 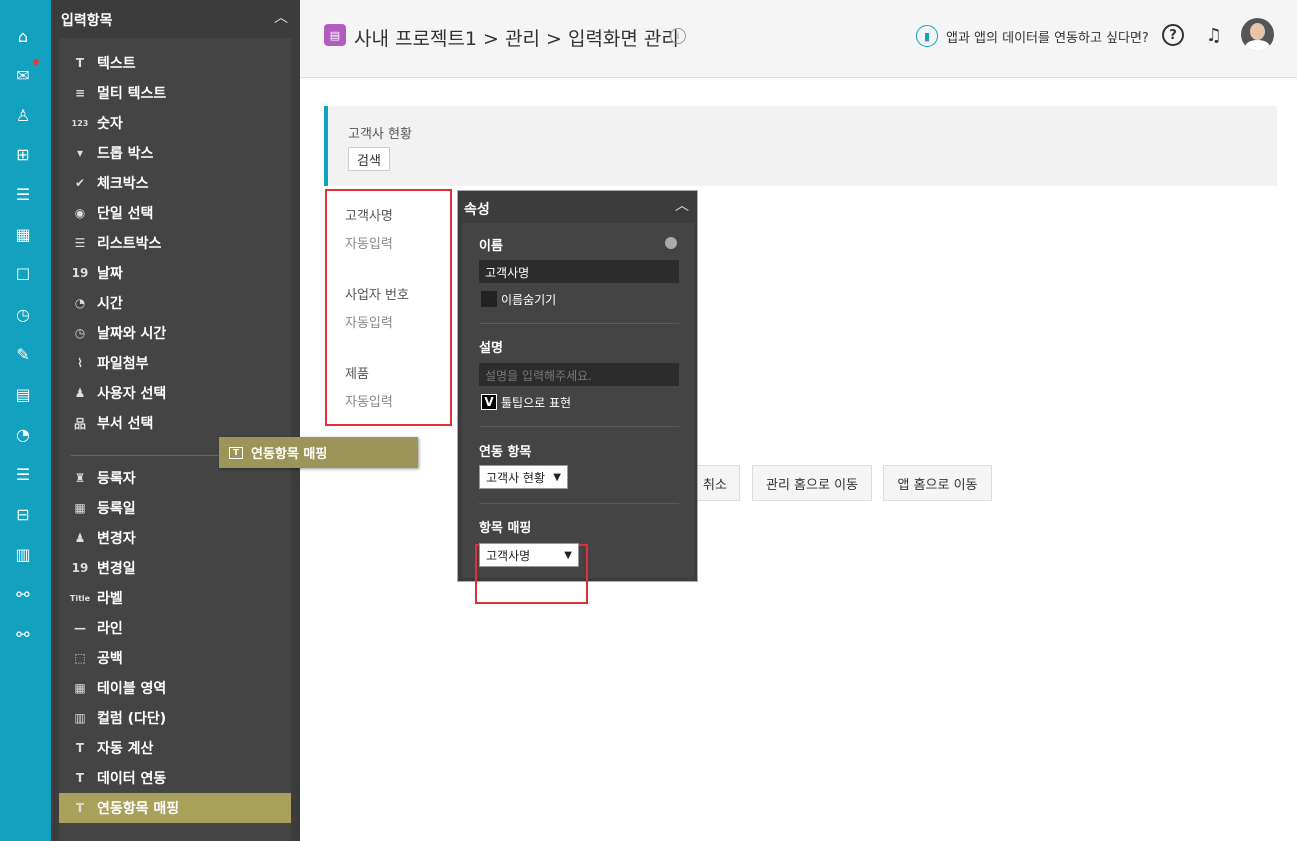 What do you see at coordinates (138, 809) in the screenshot?
I see `palette-item-label: 연동항목 매핑` at bounding box center [138, 809].